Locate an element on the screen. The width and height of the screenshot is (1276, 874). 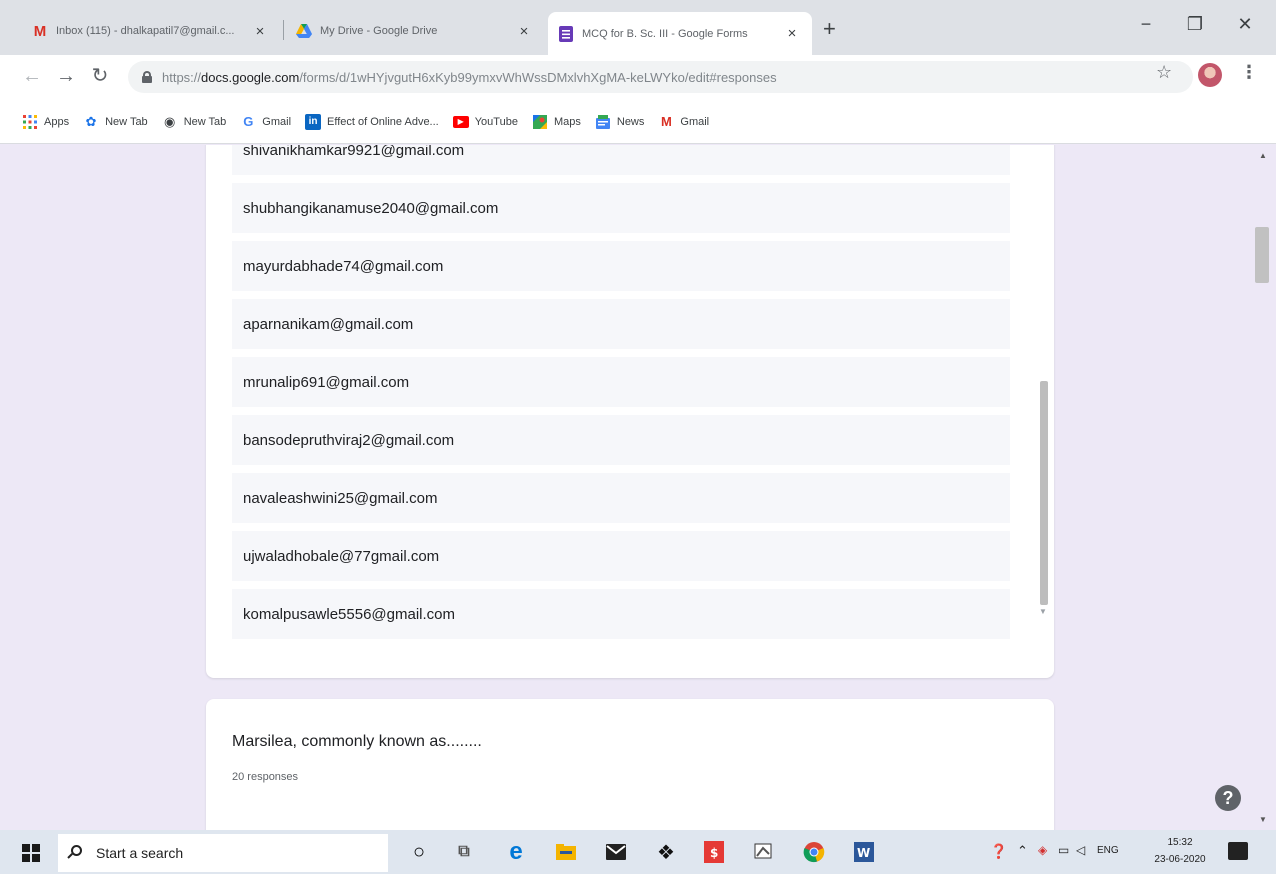
antivirus-tray-icon: ◈ is located at coordinates (1042, 850).